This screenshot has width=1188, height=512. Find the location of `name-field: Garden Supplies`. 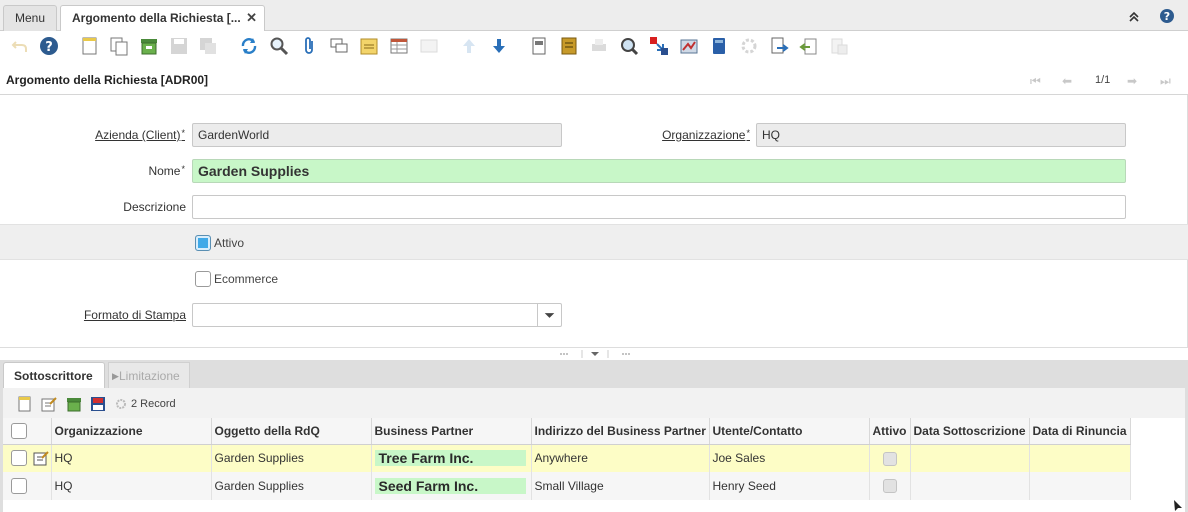

name-field: Garden Supplies is located at coordinates (659, 171).